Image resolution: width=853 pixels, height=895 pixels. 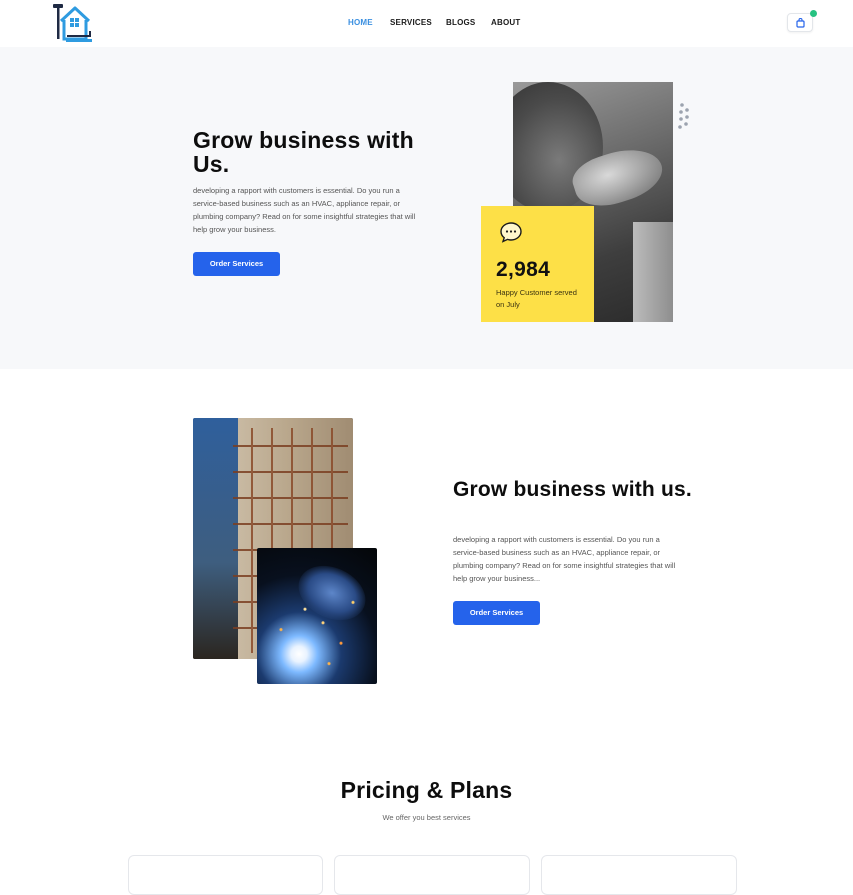 What do you see at coordinates (317, 616) in the screenshot?
I see `welding-photo` at bounding box center [317, 616].